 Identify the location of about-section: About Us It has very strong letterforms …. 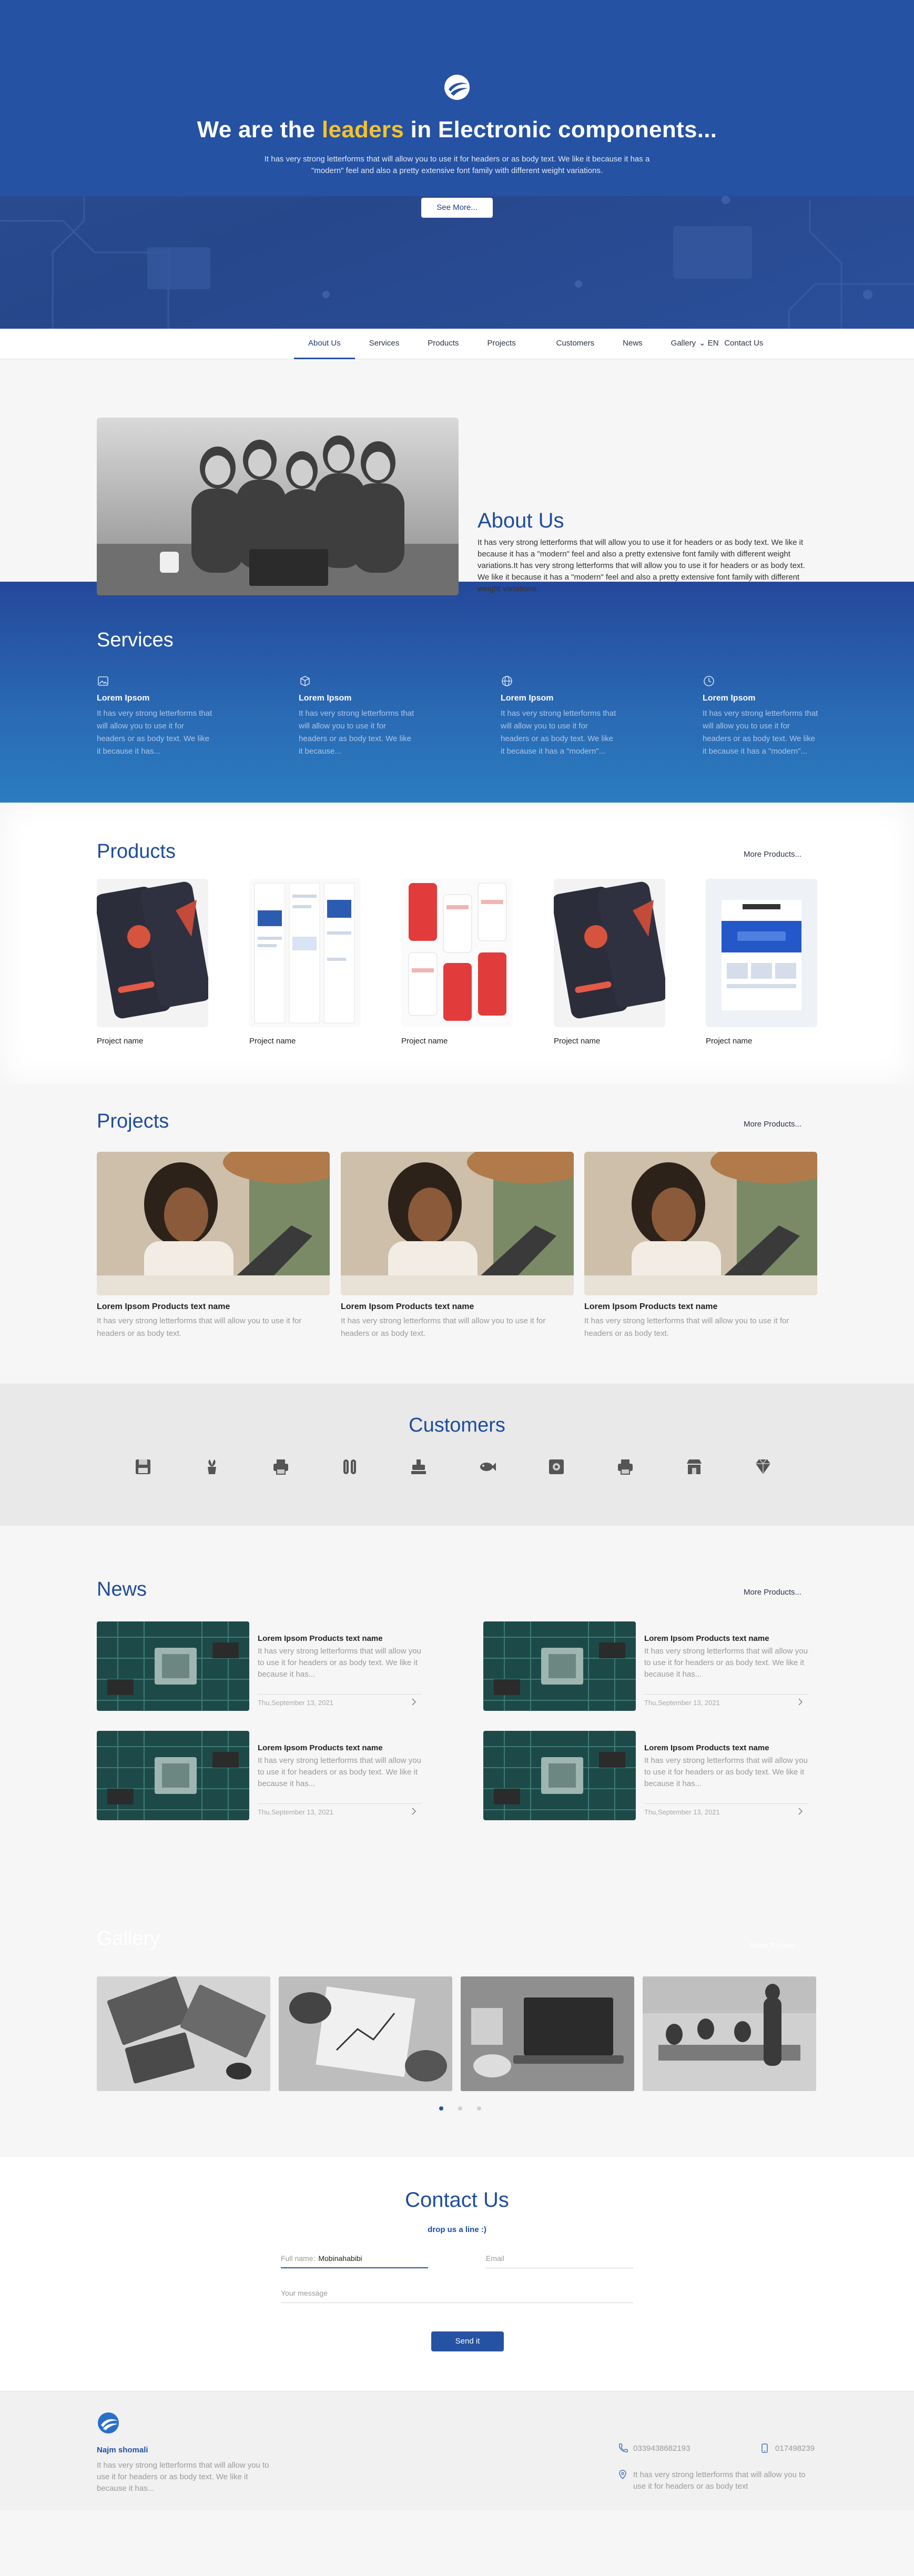
(457, 477).